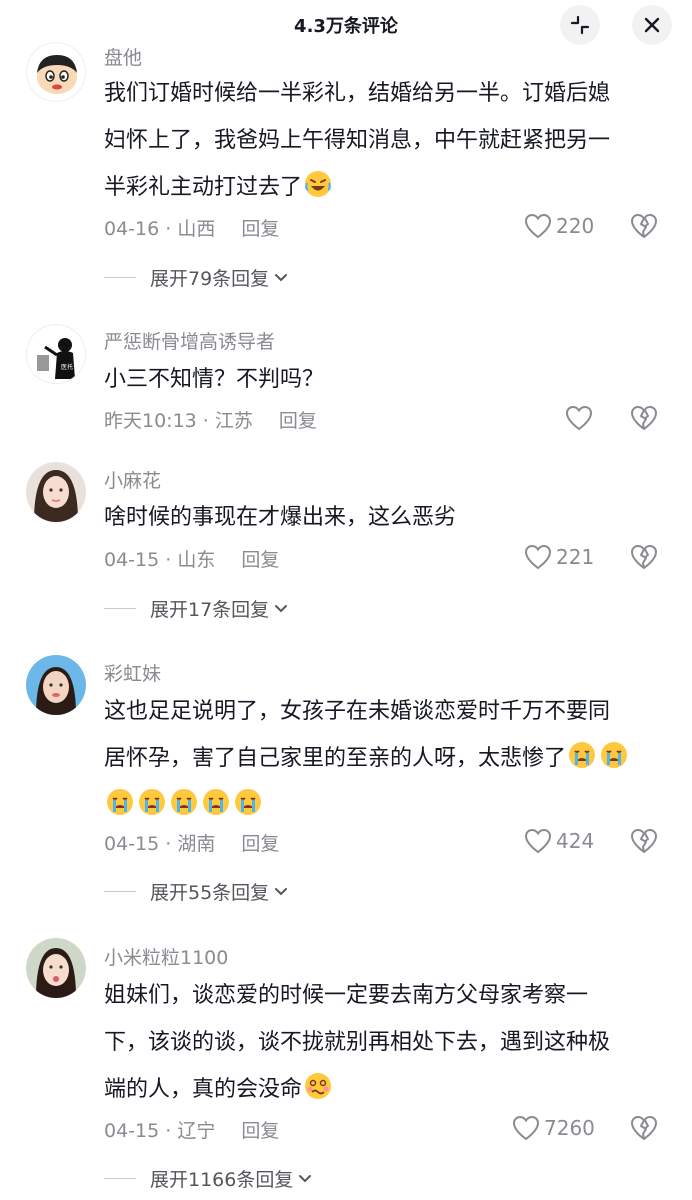  Describe the element at coordinates (569, 1128) in the screenshot. I see `like-count: 7260` at that location.